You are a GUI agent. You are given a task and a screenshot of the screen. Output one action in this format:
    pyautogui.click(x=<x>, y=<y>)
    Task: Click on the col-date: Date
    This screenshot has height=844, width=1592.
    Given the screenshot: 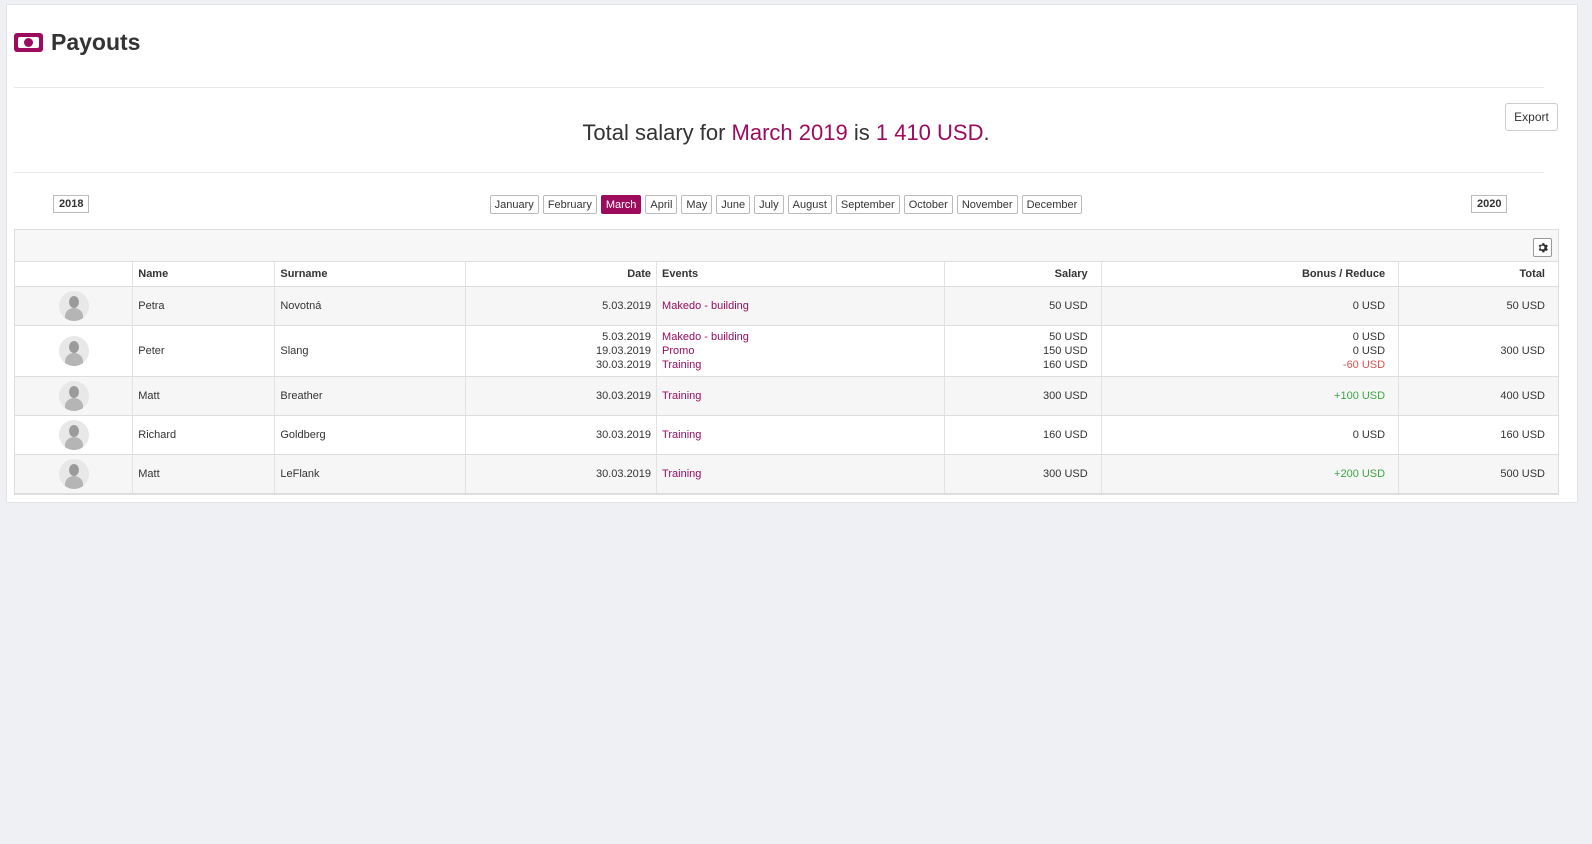 What is the action you would take?
    pyautogui.click(x=561, y=274)
    